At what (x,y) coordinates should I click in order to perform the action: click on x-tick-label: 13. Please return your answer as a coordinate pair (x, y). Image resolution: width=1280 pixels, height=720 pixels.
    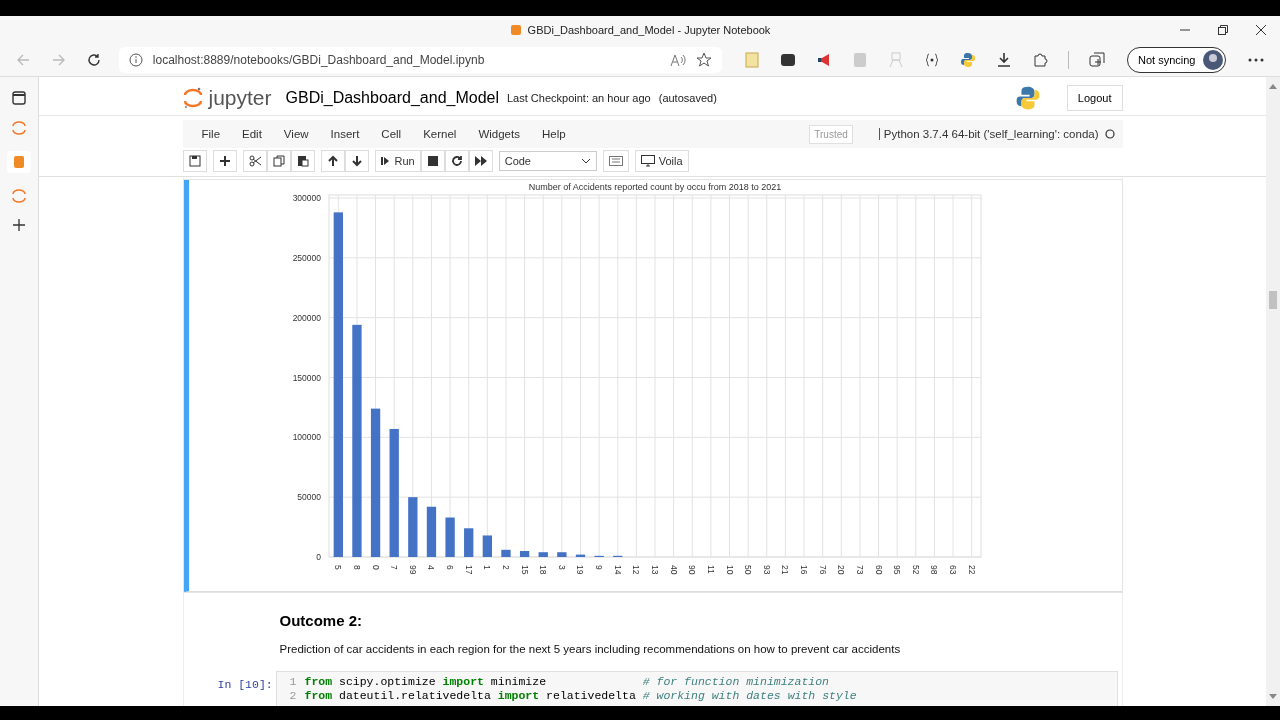
    Looking at the image, I should click on (654, 570).